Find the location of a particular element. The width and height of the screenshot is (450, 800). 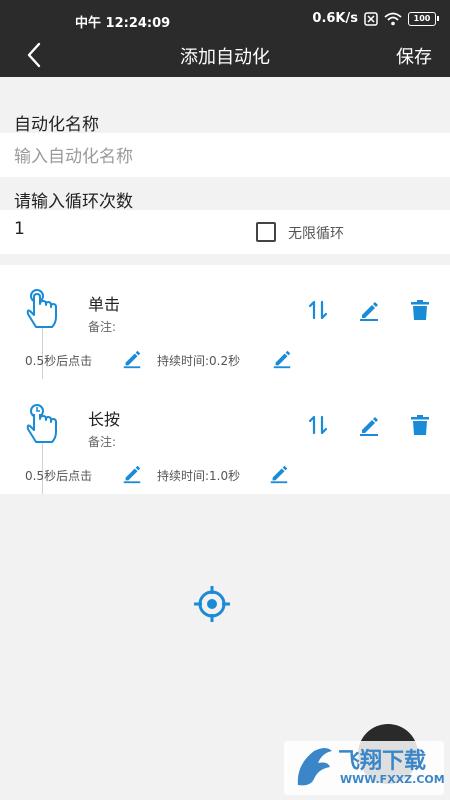

status-time: 中午 12:24:09 is located at coordinates (123, 23).